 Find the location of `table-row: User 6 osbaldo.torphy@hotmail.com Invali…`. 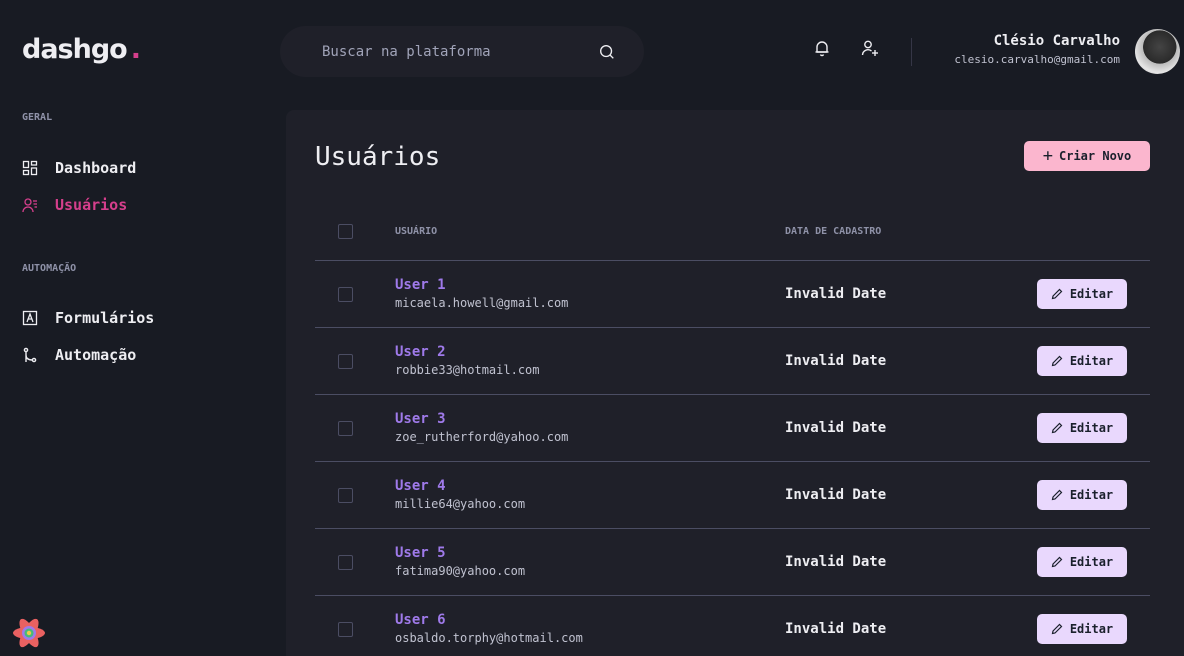

table-row: User 6 osbaldo.torphy@hotmail.com Invali… is located at coordinates (735, 626).